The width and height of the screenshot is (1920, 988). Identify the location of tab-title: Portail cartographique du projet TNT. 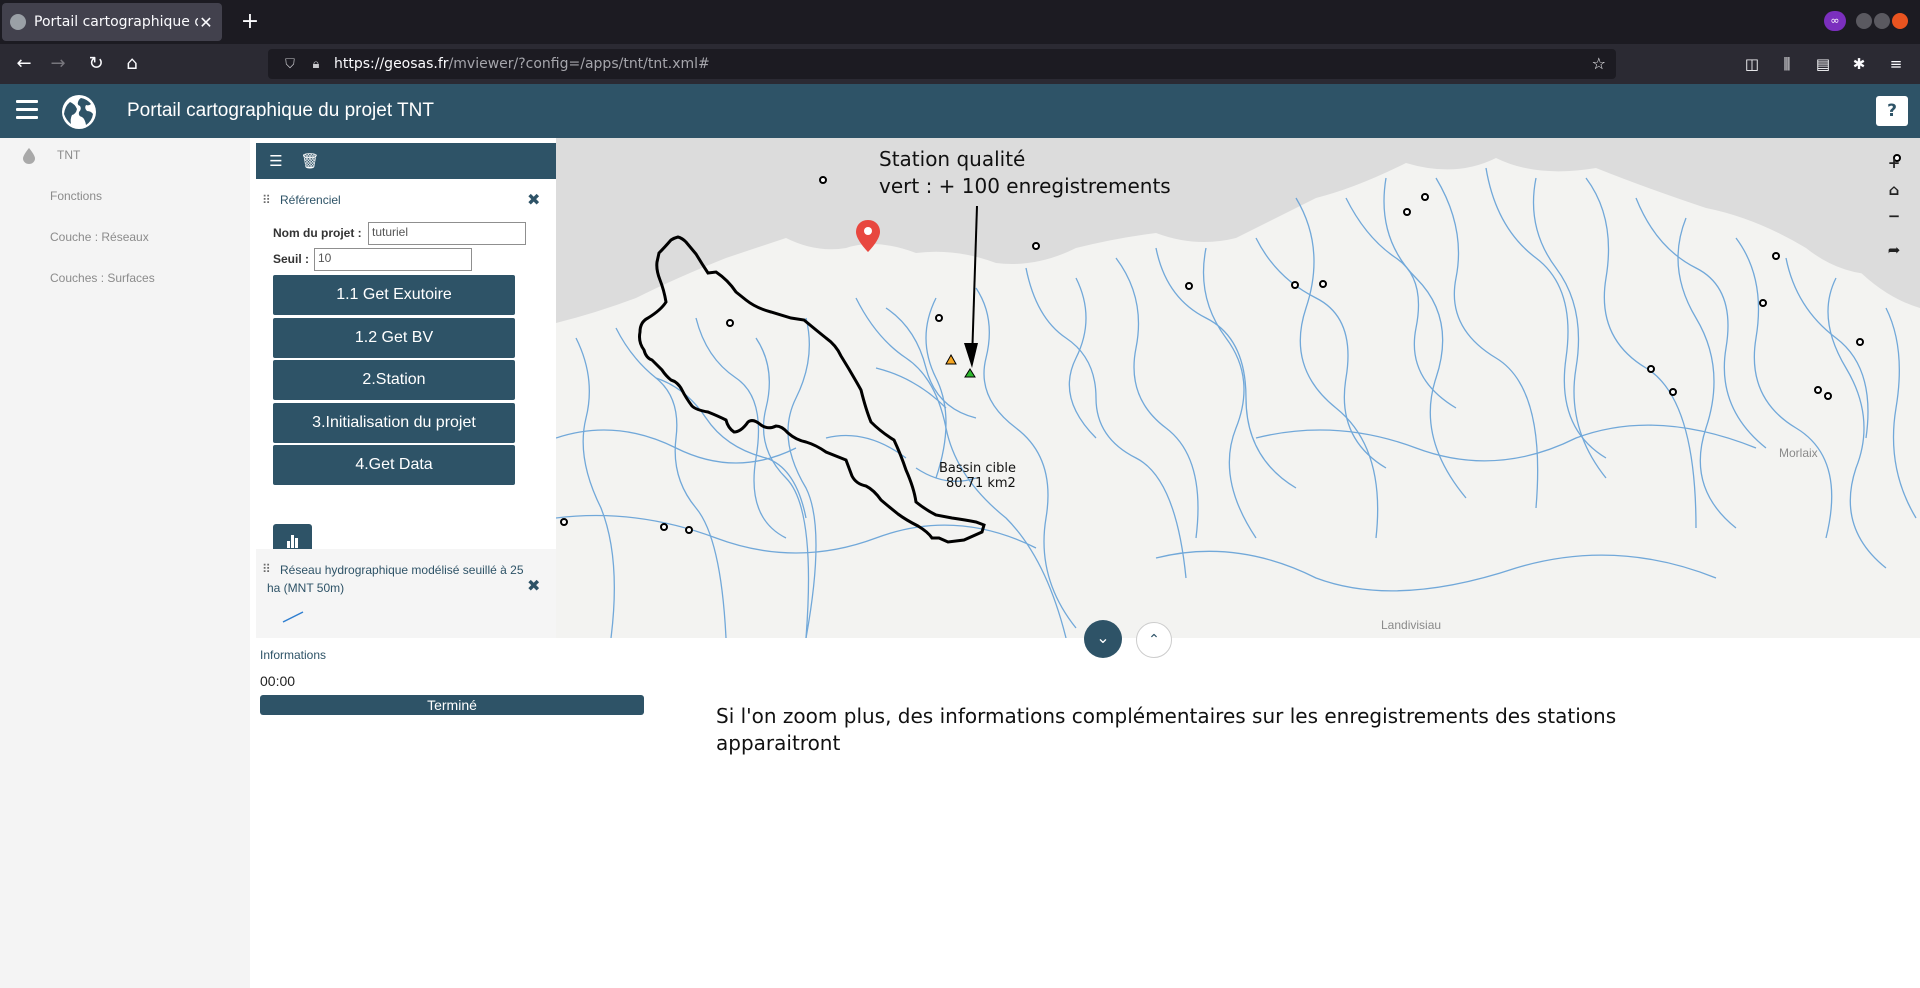
(116, 22).